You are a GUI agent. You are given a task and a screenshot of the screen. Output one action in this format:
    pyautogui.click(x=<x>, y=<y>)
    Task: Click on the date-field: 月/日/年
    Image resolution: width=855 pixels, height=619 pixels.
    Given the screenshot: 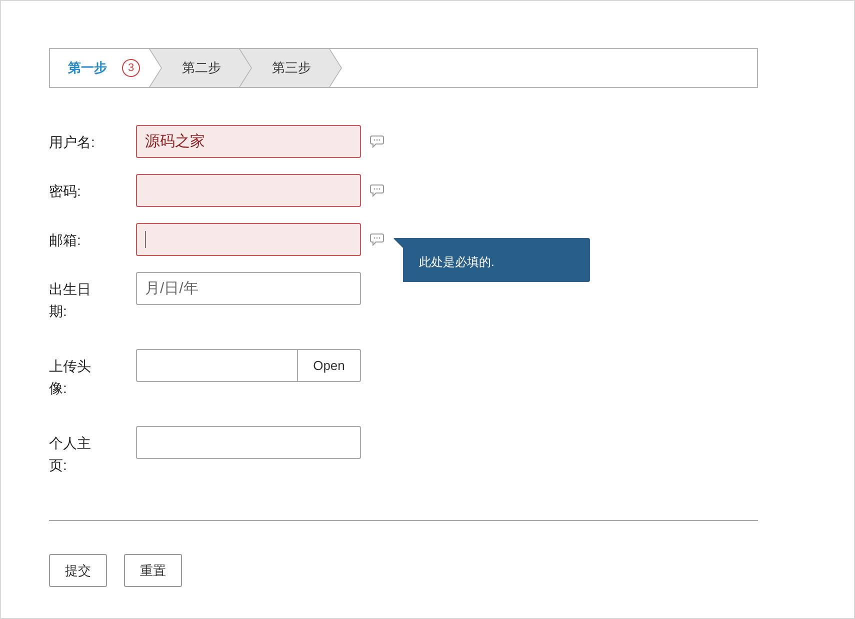 What is the action you would take?
    pyautogui.click(x=248, y=288)
    